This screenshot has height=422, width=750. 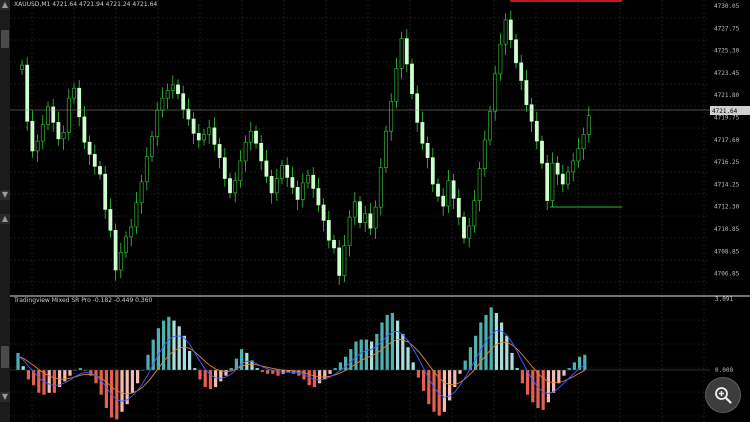 What do you see at coordinates (727, 274) in the screenshot?
I see `price-axis-label: 4706.85` at bounding box center [727, 274].